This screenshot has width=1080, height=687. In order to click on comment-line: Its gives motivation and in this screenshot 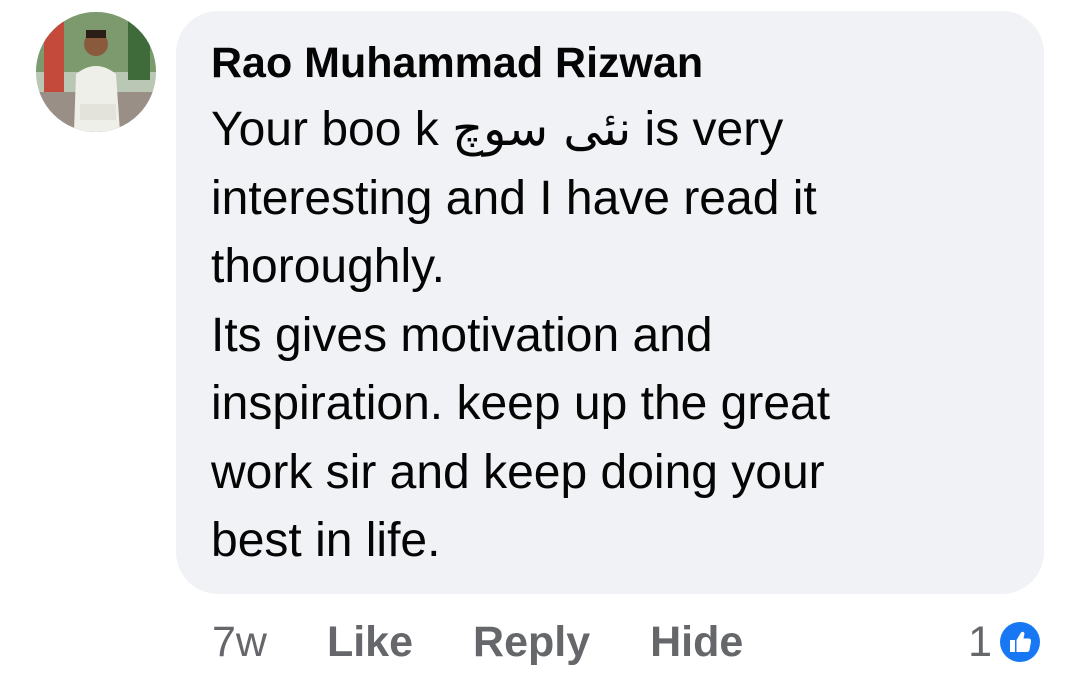, I will do `click(462, 335)`.